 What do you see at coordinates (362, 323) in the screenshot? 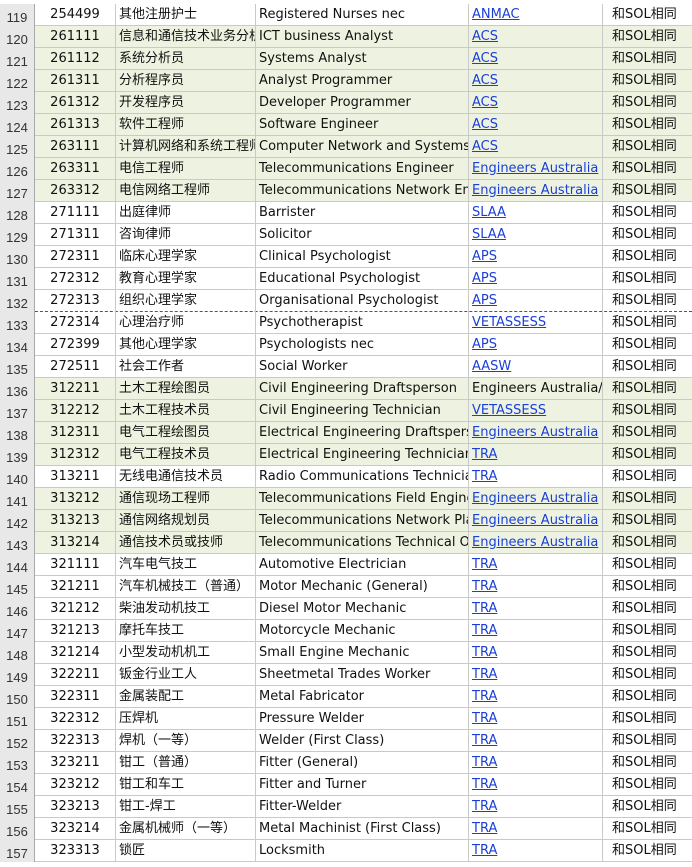
I see `english-occupation-cell: Psychotherapist` at bounding box center [362, 323].